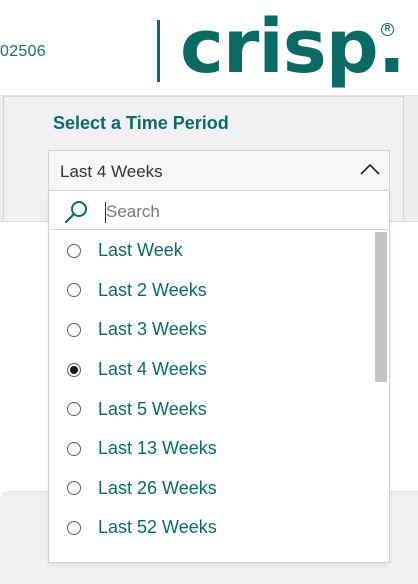 Image resolution: width=418 pixels, height=584 pixels. What do you see at coordinates (157, 448) in the screenshot?
I see `option-label: Last 13 Weeks` at bounding box center [157, 448].